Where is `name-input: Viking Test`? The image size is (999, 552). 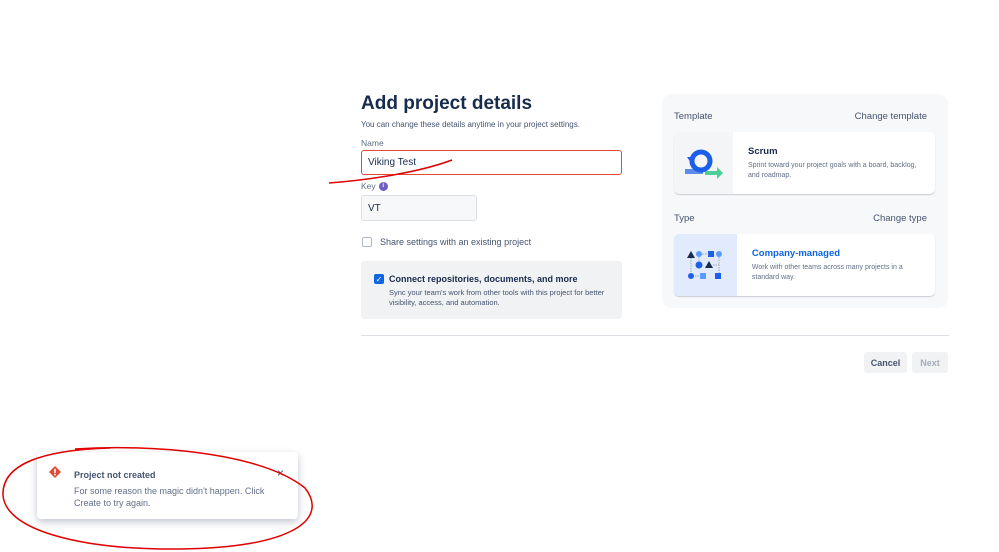
name-input: Viking Test is located at coordinates (491, 162).